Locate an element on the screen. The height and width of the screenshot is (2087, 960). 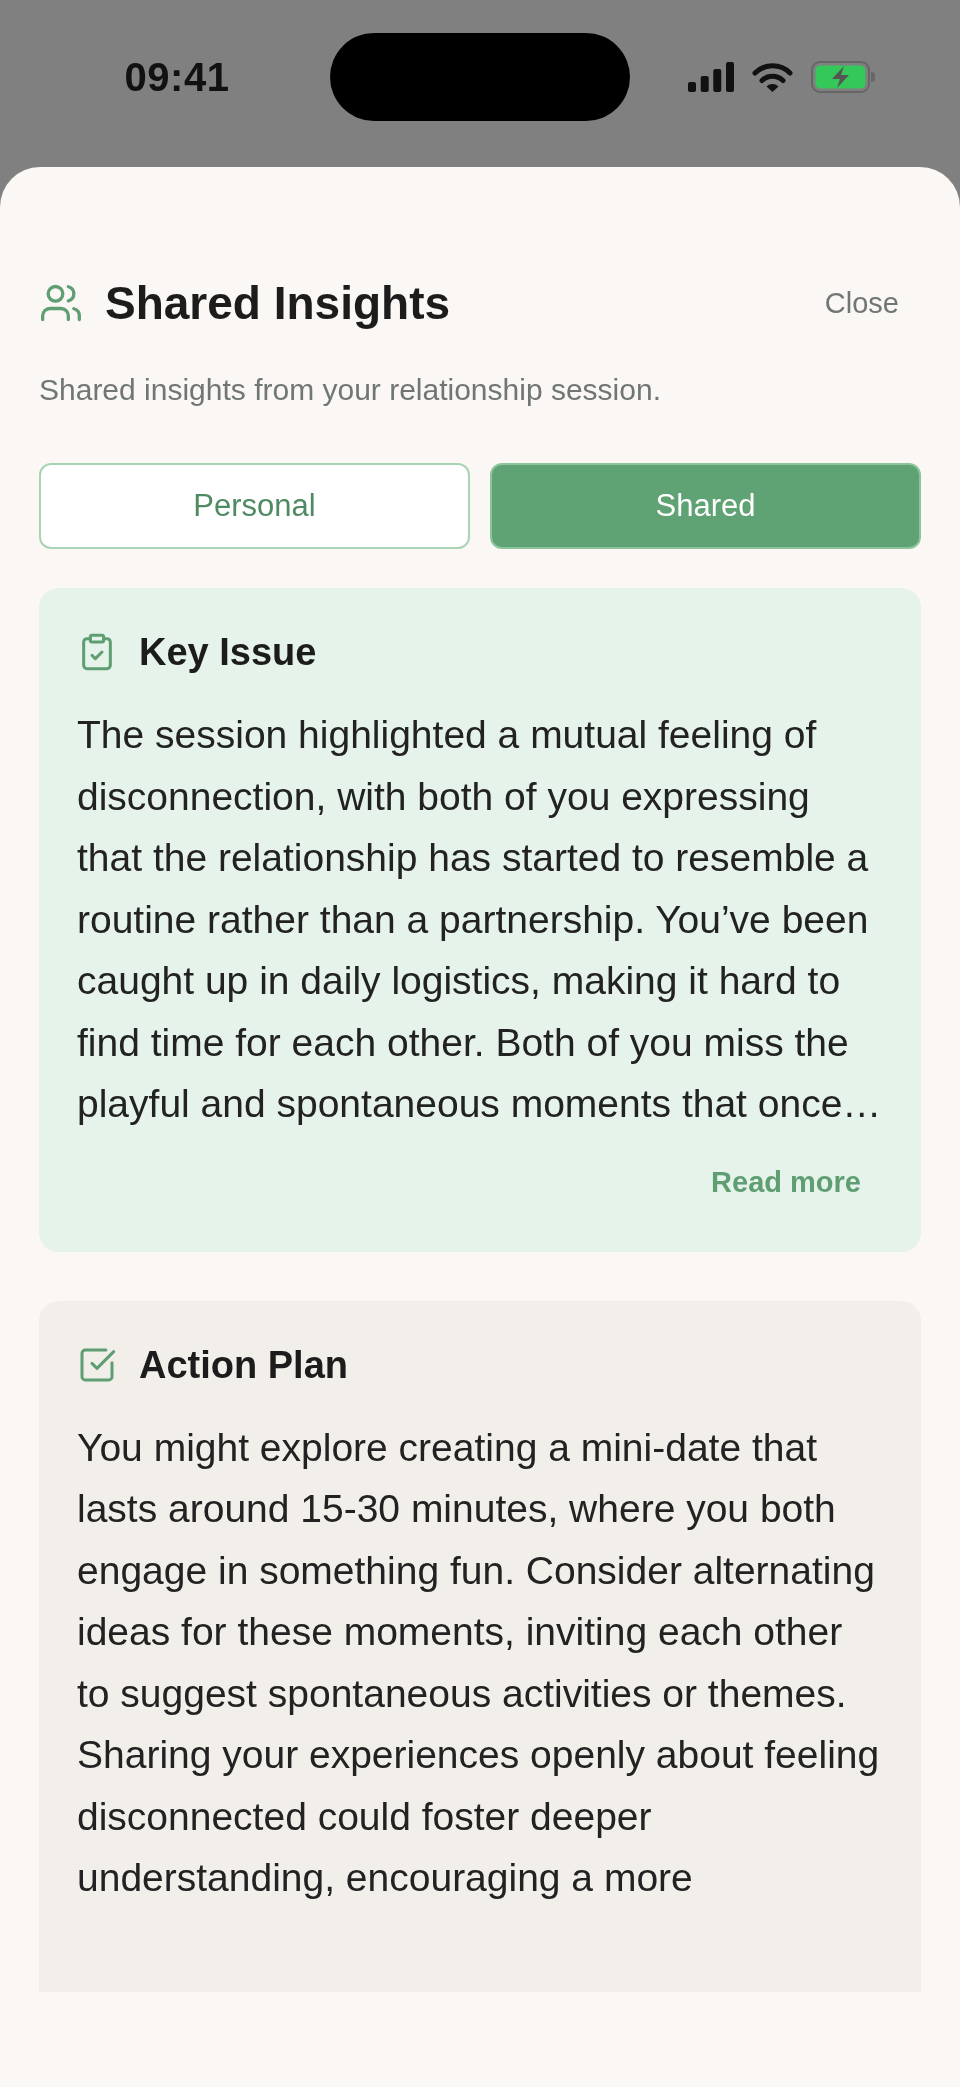
battery-charging-icon is located at coordinates (843, 77).